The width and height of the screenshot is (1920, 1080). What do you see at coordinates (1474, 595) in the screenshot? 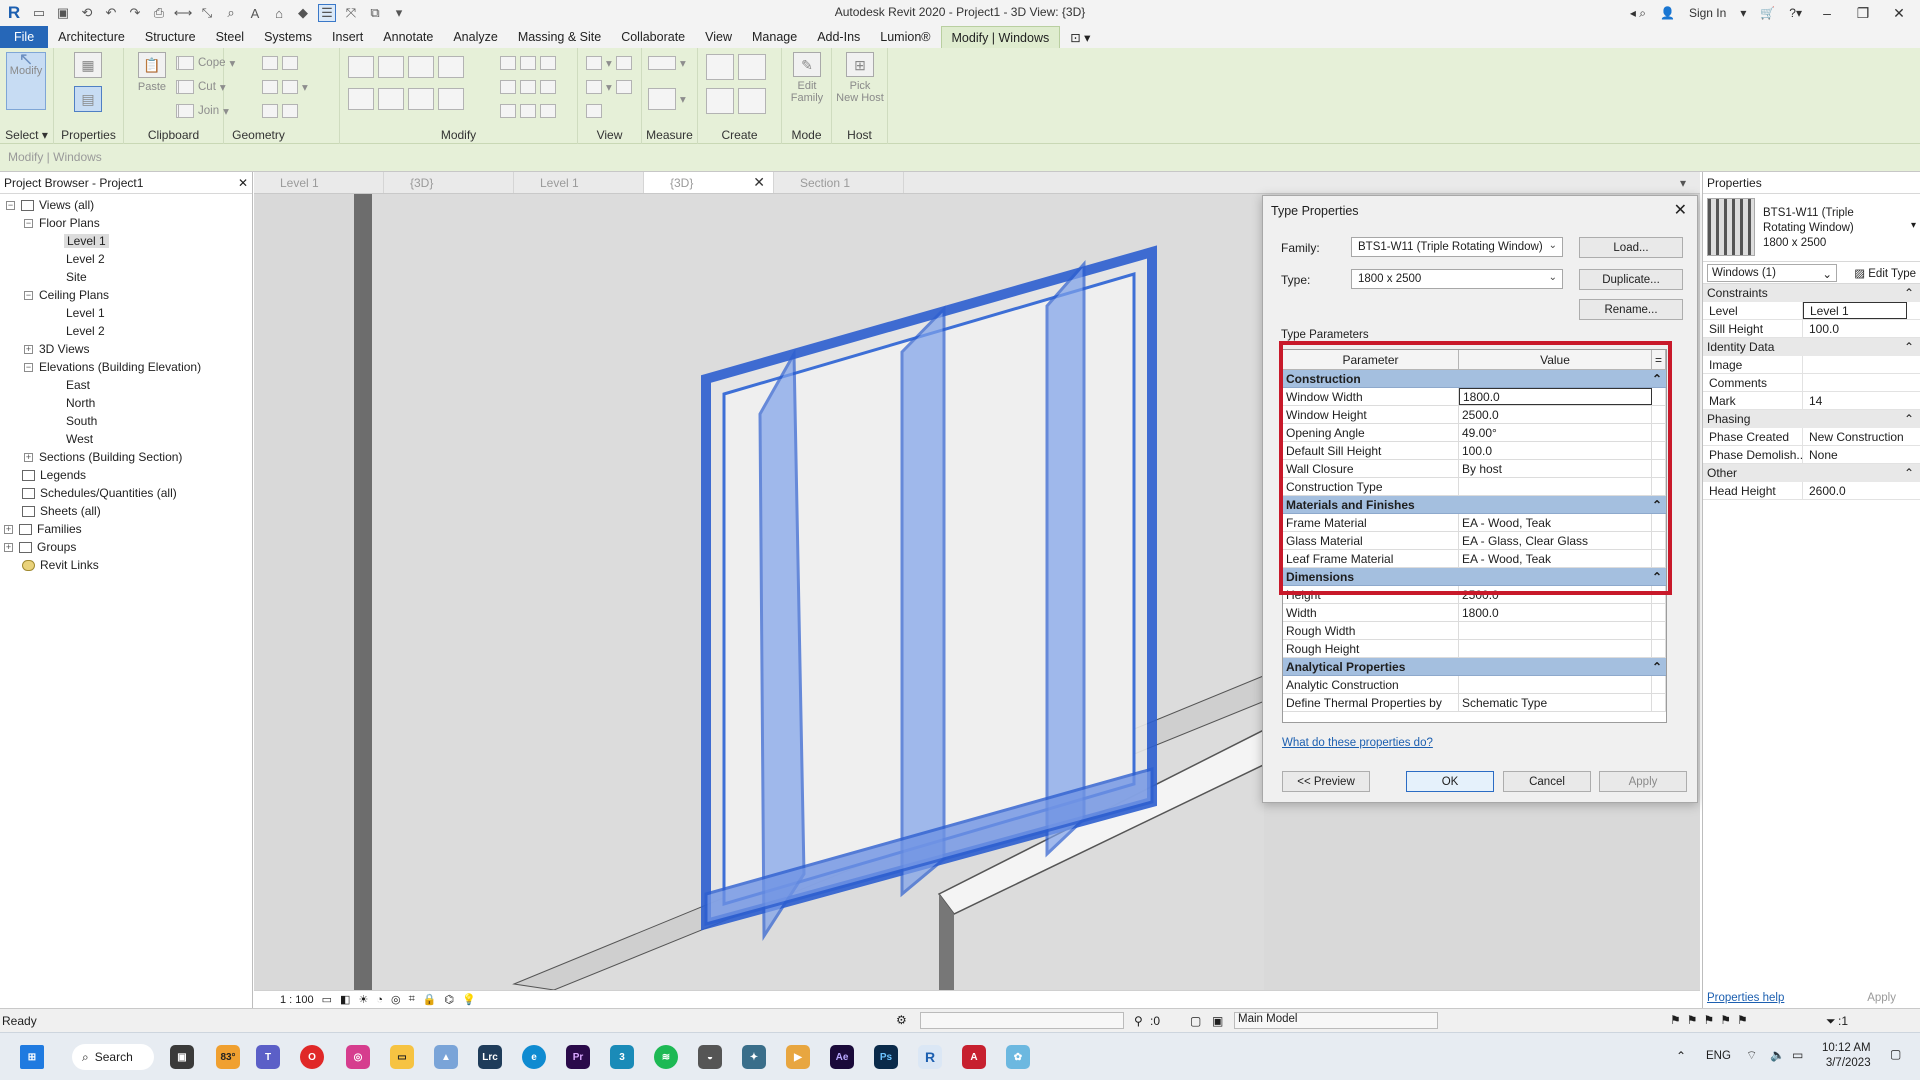
I see `param-row: Height 2500.0` at bounding box center [1474, 595].